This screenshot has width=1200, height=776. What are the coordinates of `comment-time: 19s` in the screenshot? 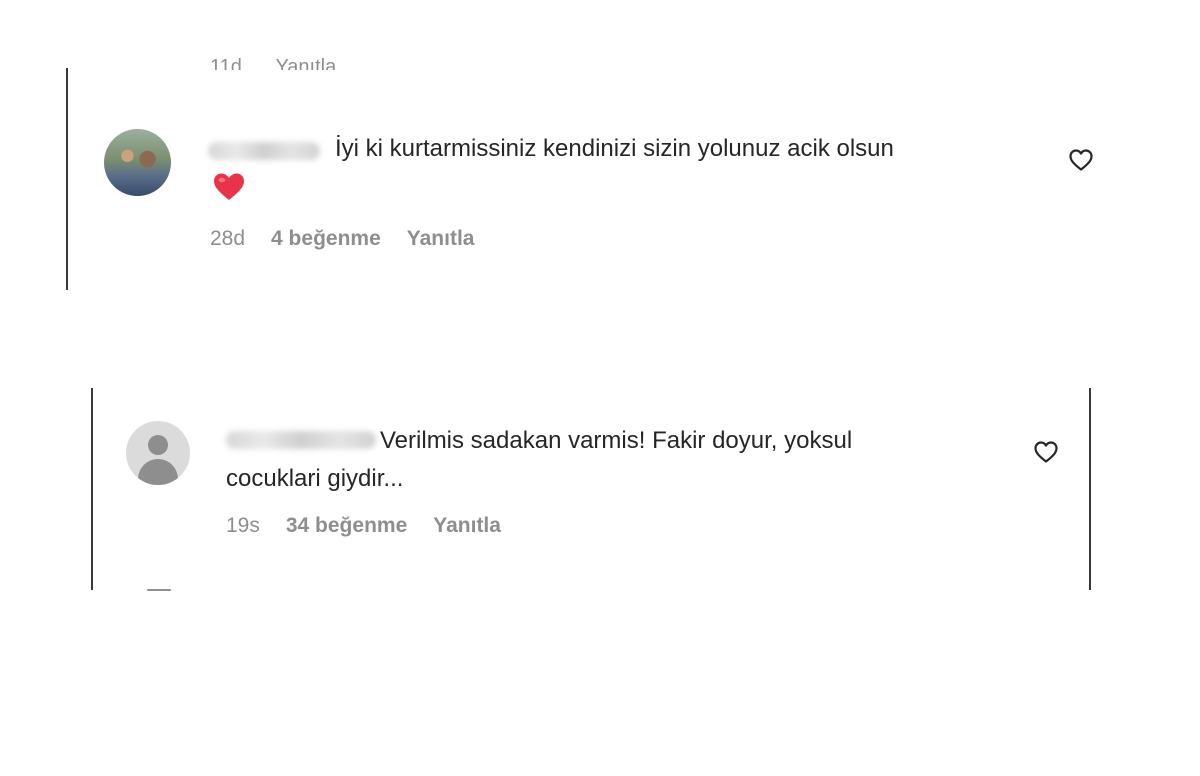 It's located at (243, 526).